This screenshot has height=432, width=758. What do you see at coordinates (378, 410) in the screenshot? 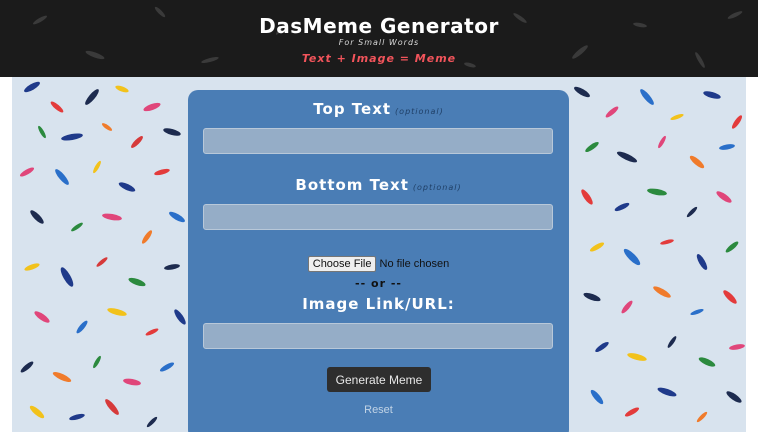
I see `reset-link: Reset` at bounding box center [378, 410].